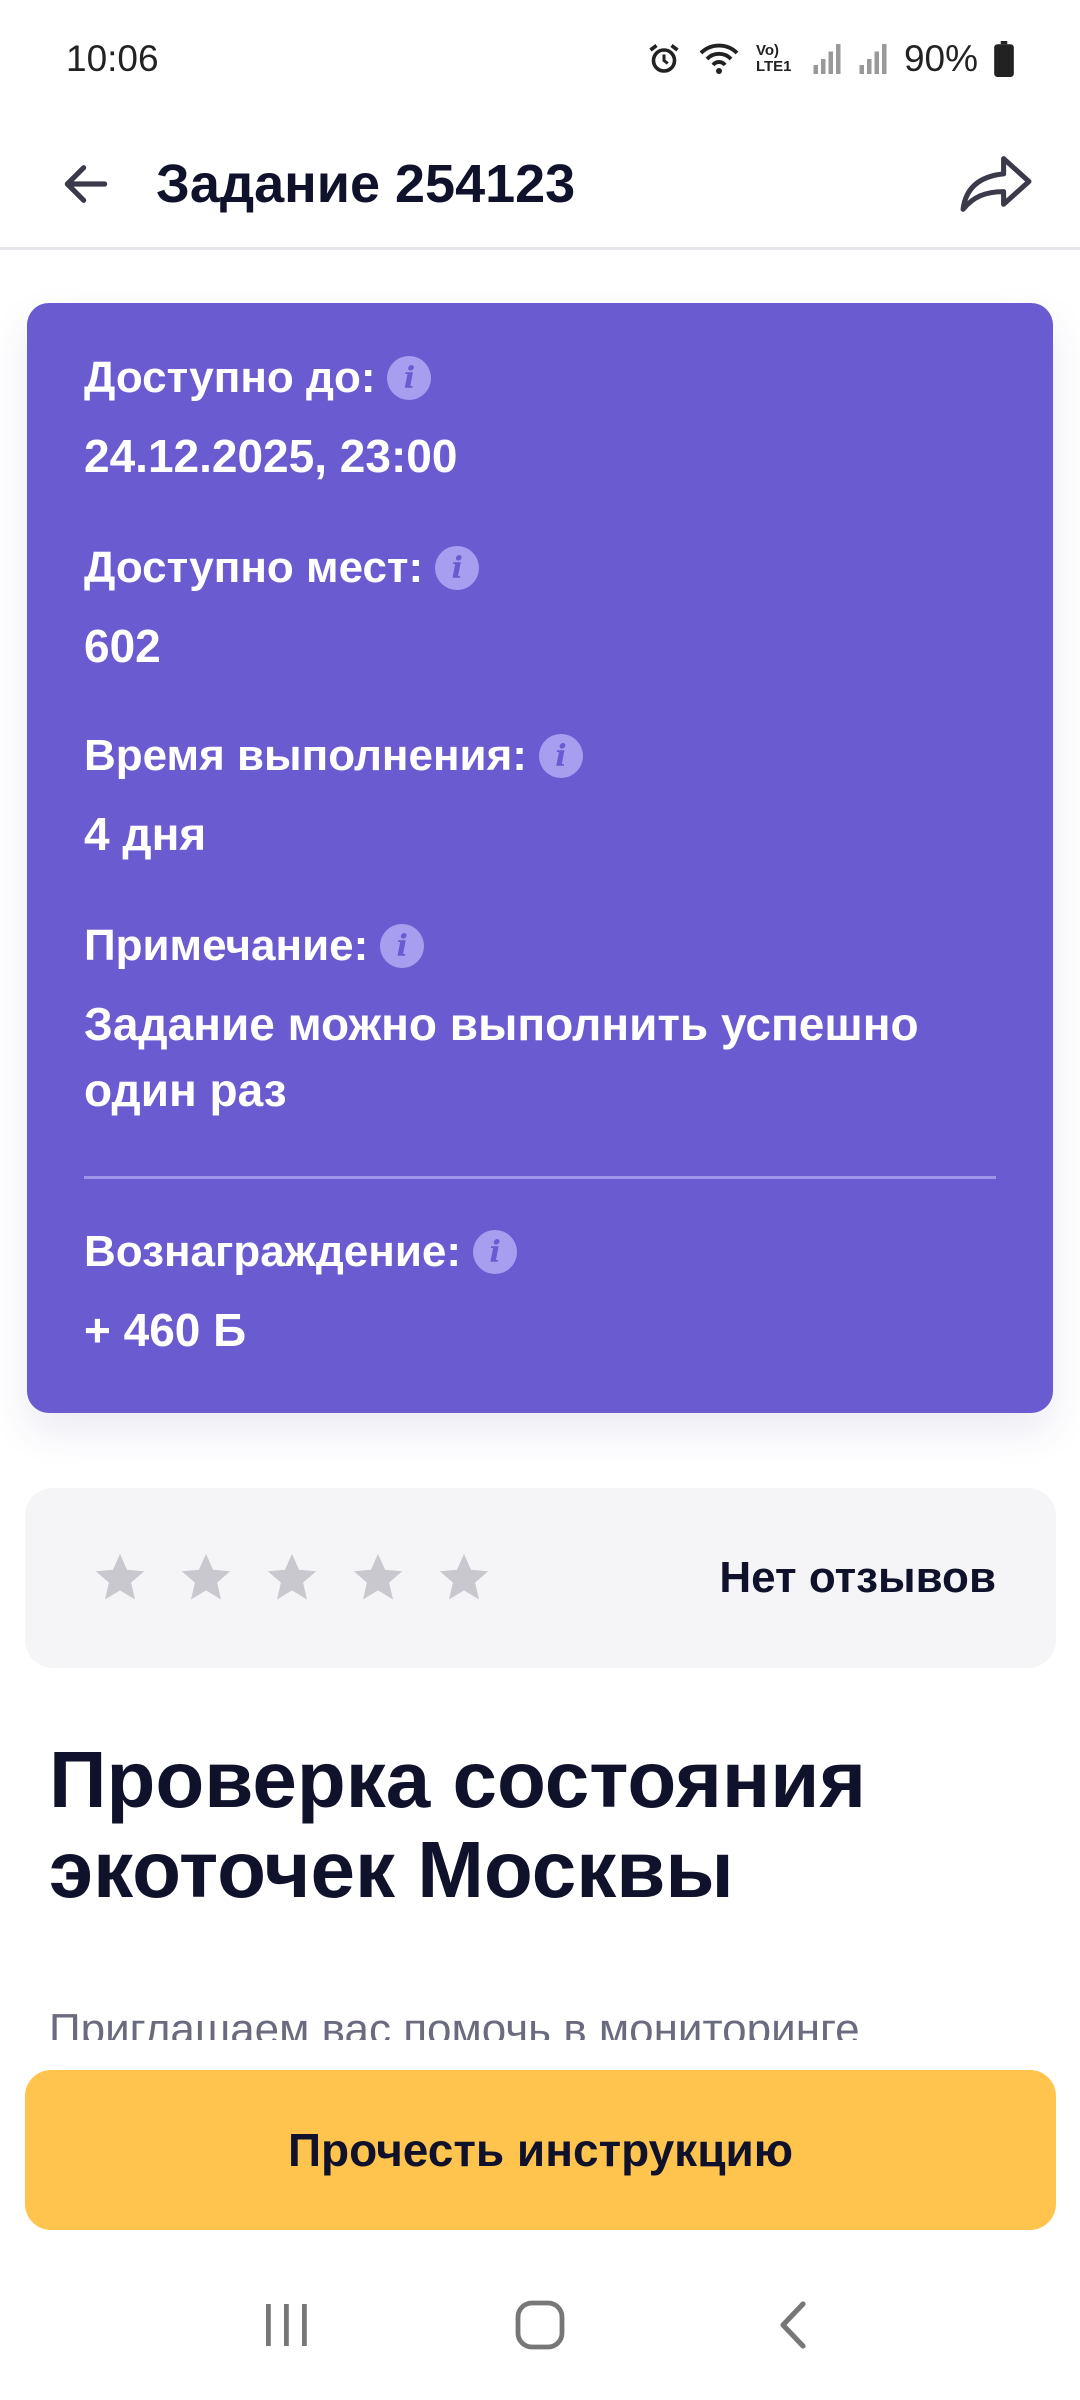 Image resolution: width=1080 pixels, height=2400 pixels. Describe the element at coordinates (122, 646) in the screenshot. I see `places-value: 602` at that location.